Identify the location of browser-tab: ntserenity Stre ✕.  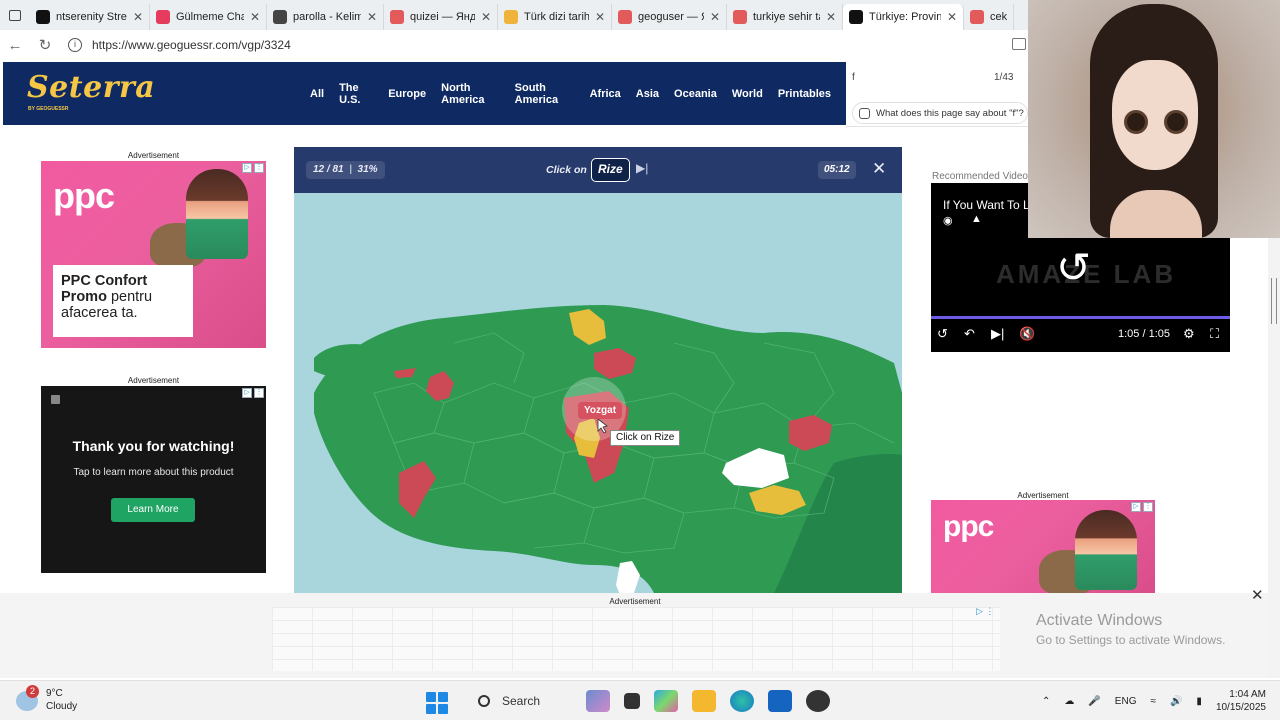
(90, 17).